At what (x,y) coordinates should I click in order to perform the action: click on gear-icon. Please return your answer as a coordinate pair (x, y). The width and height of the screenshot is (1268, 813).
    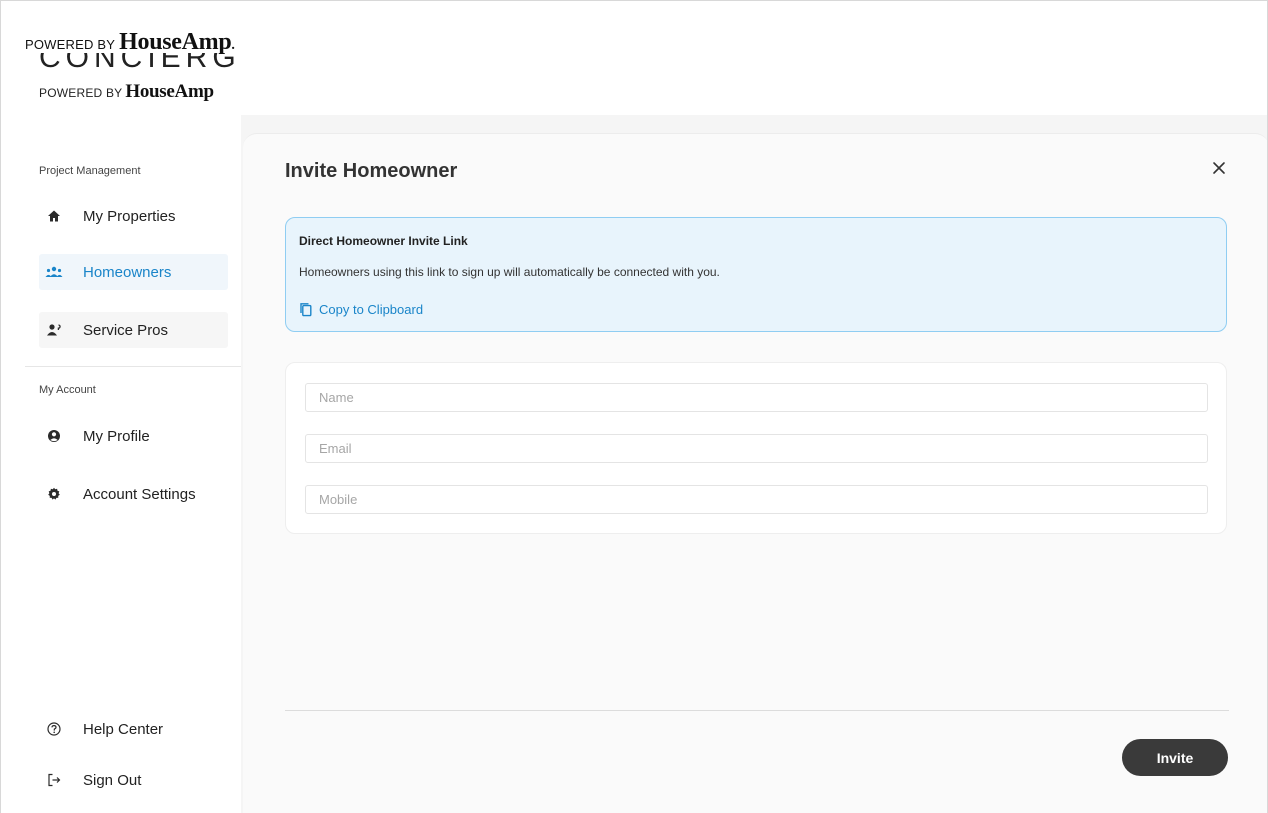
    Looking at the image, I should click on (54, 494).